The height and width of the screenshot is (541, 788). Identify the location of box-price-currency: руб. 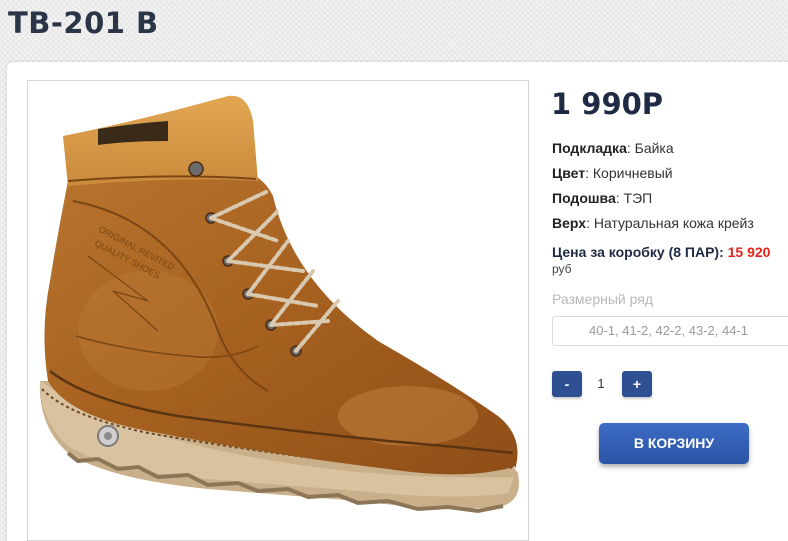
(562, 269).